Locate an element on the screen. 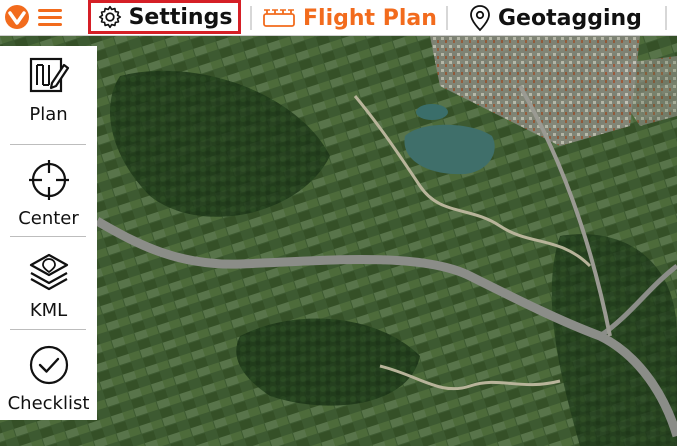  settings-label: Settings is located at coordinates (180, 17).